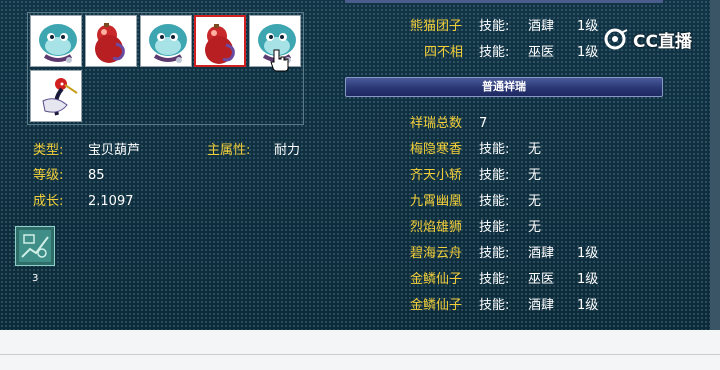  Describe the element at coordinates (541, 305) in the screenshot. I see `row-7-skill: 酒肆` at that location.